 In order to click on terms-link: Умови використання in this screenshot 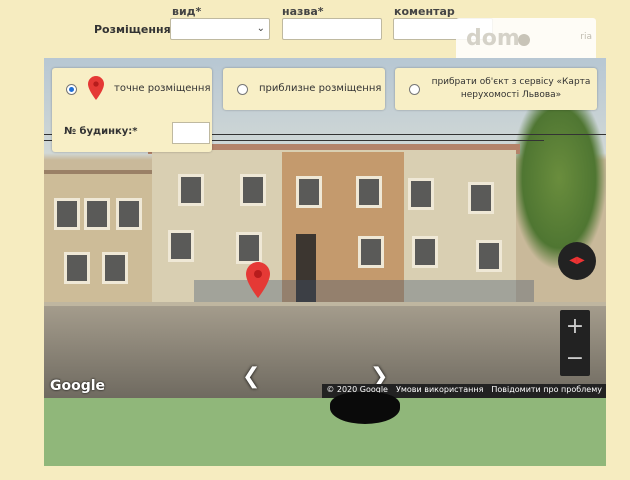, I will do `click(439, 391)`.